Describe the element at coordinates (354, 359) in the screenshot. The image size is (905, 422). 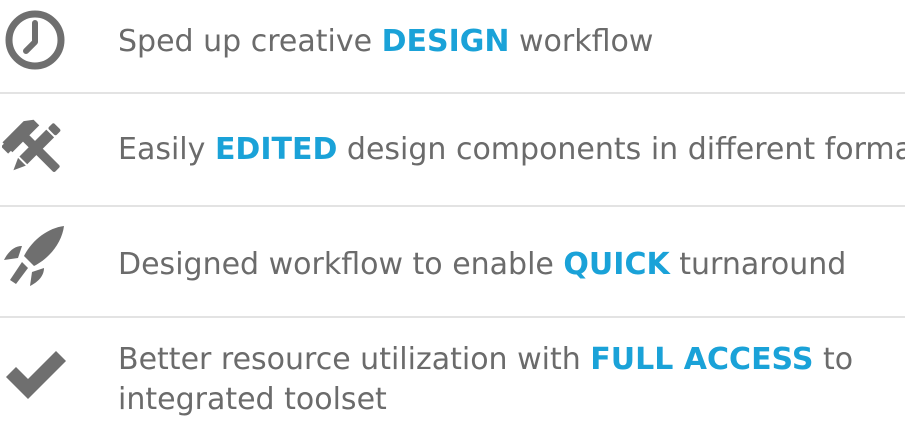
I see `feature-text-before: Better resource utilization with` at that location.